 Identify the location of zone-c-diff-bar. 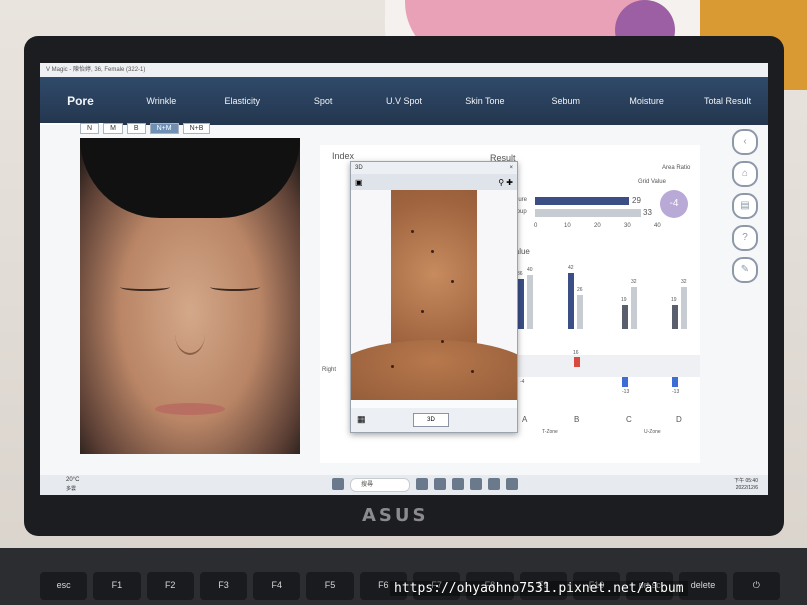
(625, 382).